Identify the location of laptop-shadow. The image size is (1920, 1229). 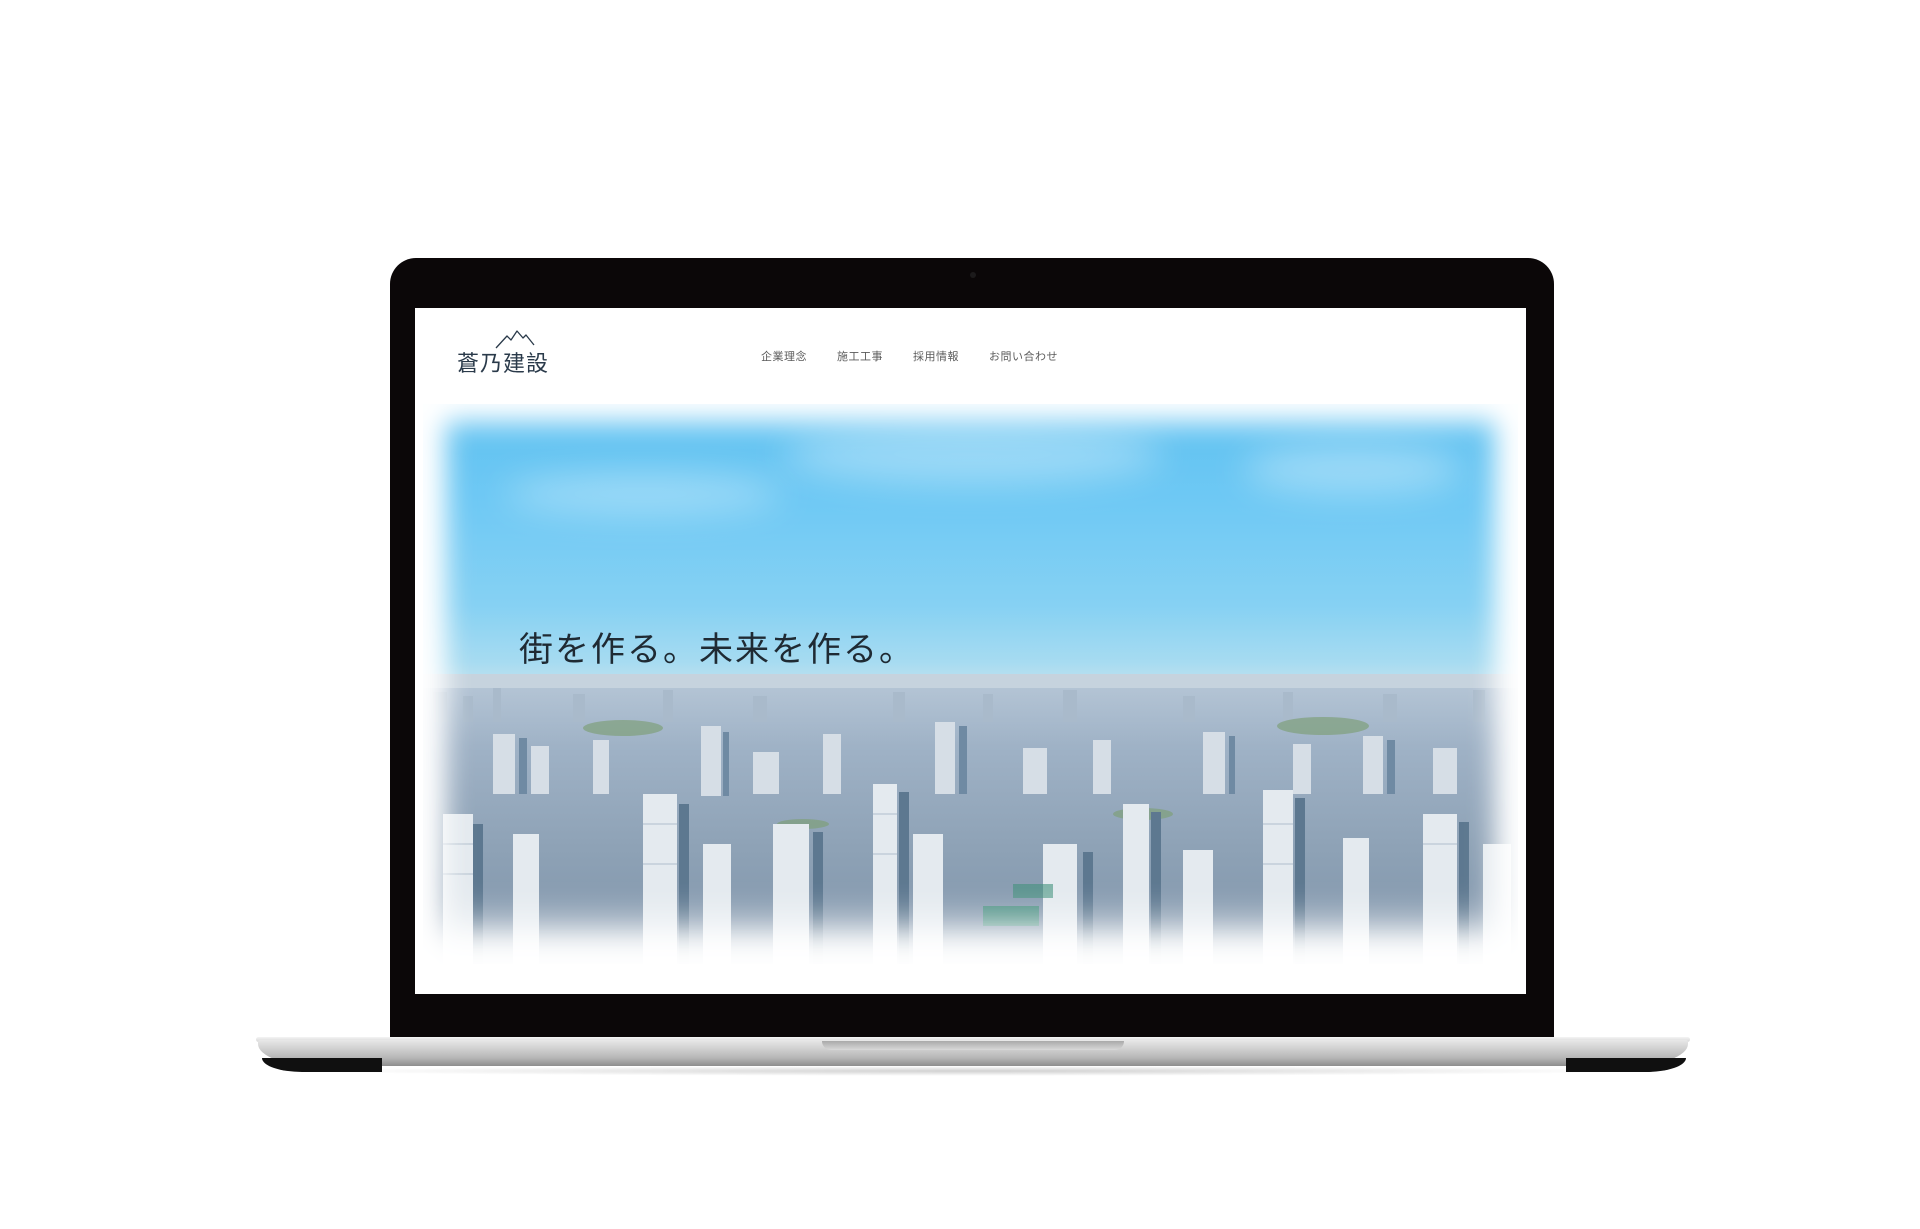
(973, 1071).